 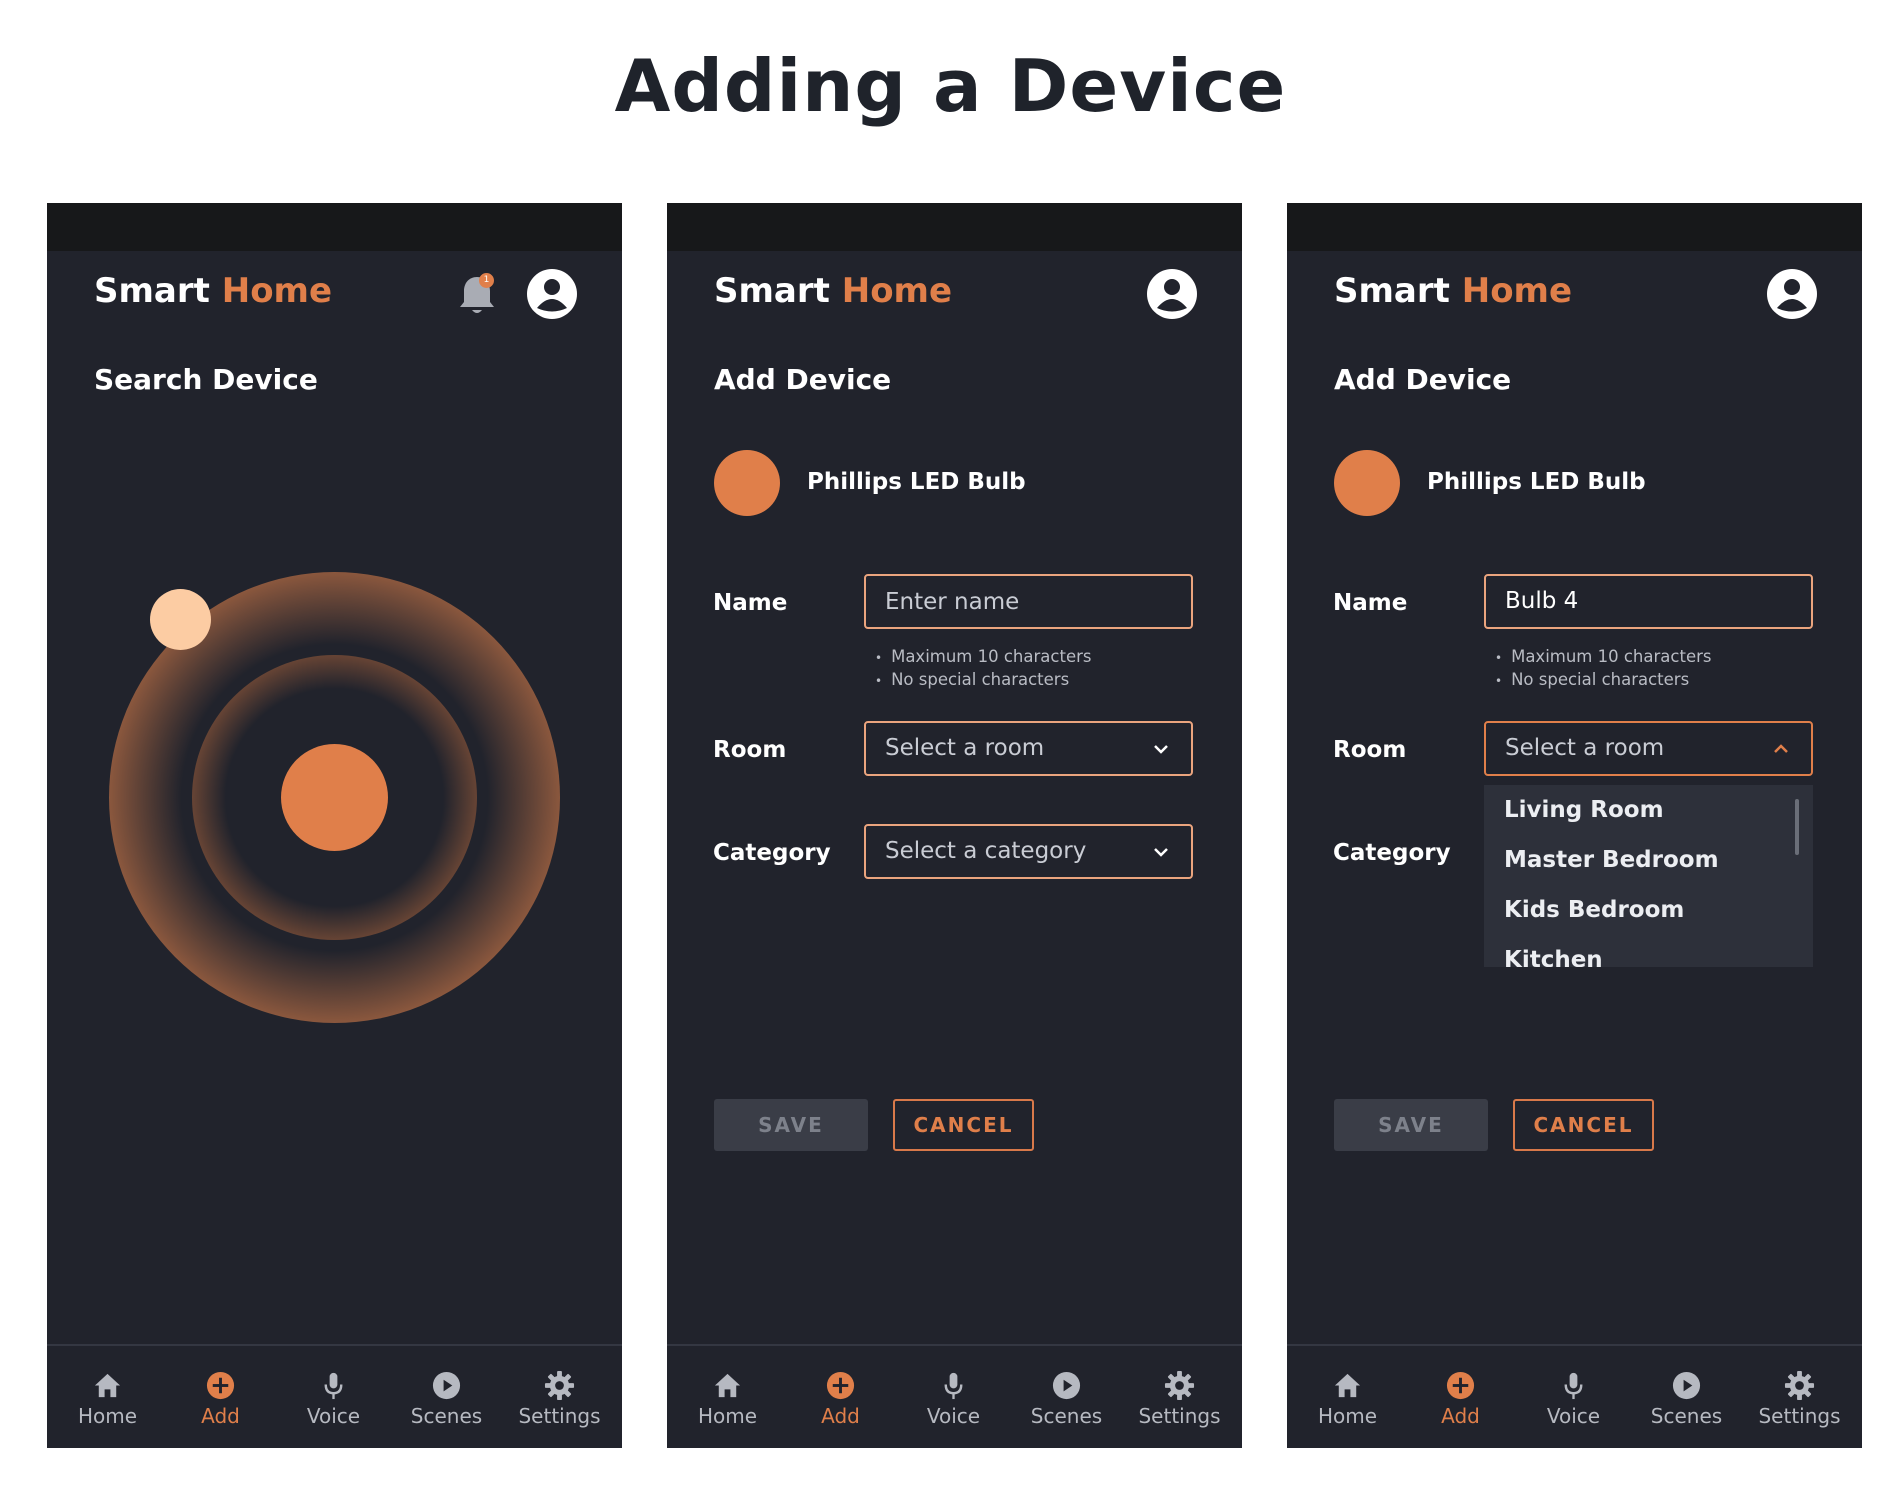 I want to click on hint-item: No special characters, so click(x=1603, y=680).